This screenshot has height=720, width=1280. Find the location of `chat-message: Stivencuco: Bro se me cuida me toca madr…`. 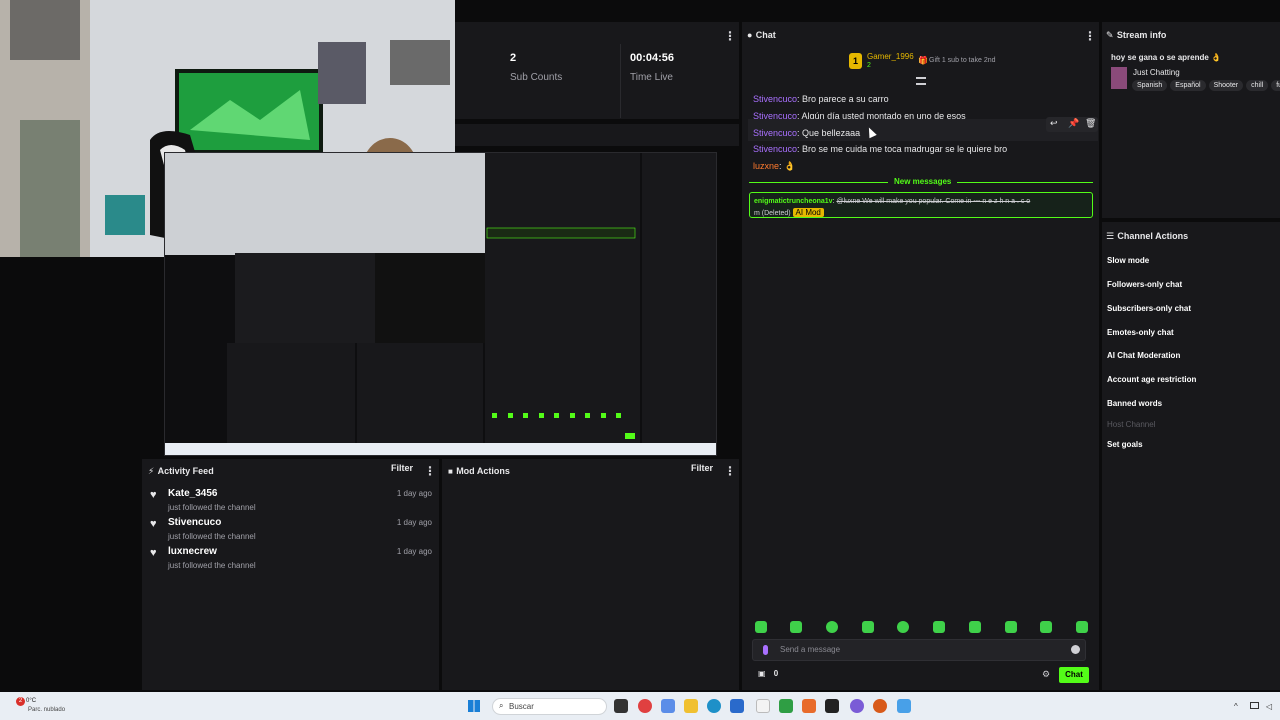

chat-message: Stivencuco: Bro se me cuida me toca madr… is located at coordinates (880, 149).